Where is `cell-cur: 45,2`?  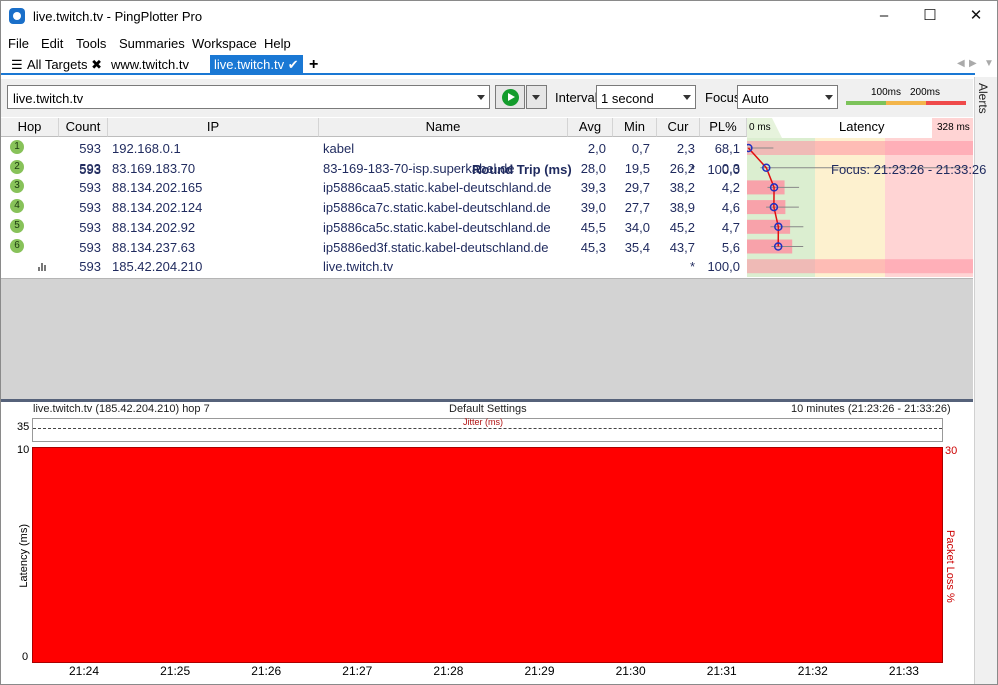 cell-cur: 45,2 is located at coordinates (682, 227).